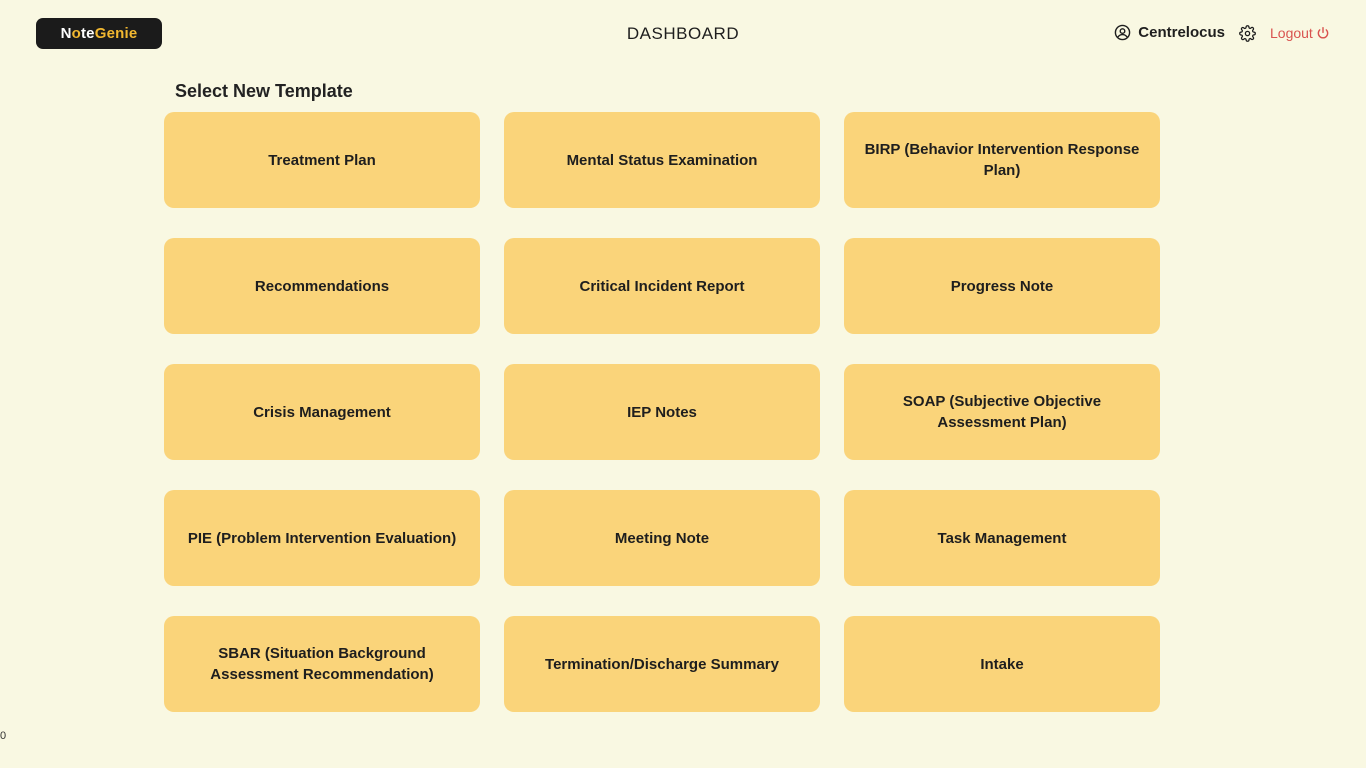 This screenshot has height=768, width=1366. I want to click on power-icon, so click(1323, 33).